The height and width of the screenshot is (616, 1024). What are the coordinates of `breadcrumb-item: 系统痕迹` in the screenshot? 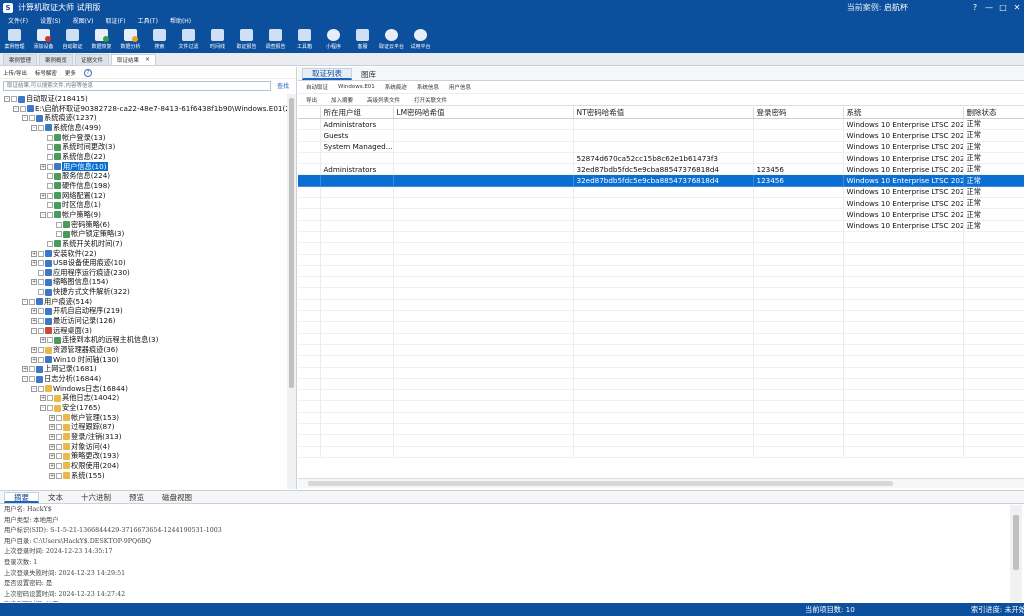 It's located at (396, 87).